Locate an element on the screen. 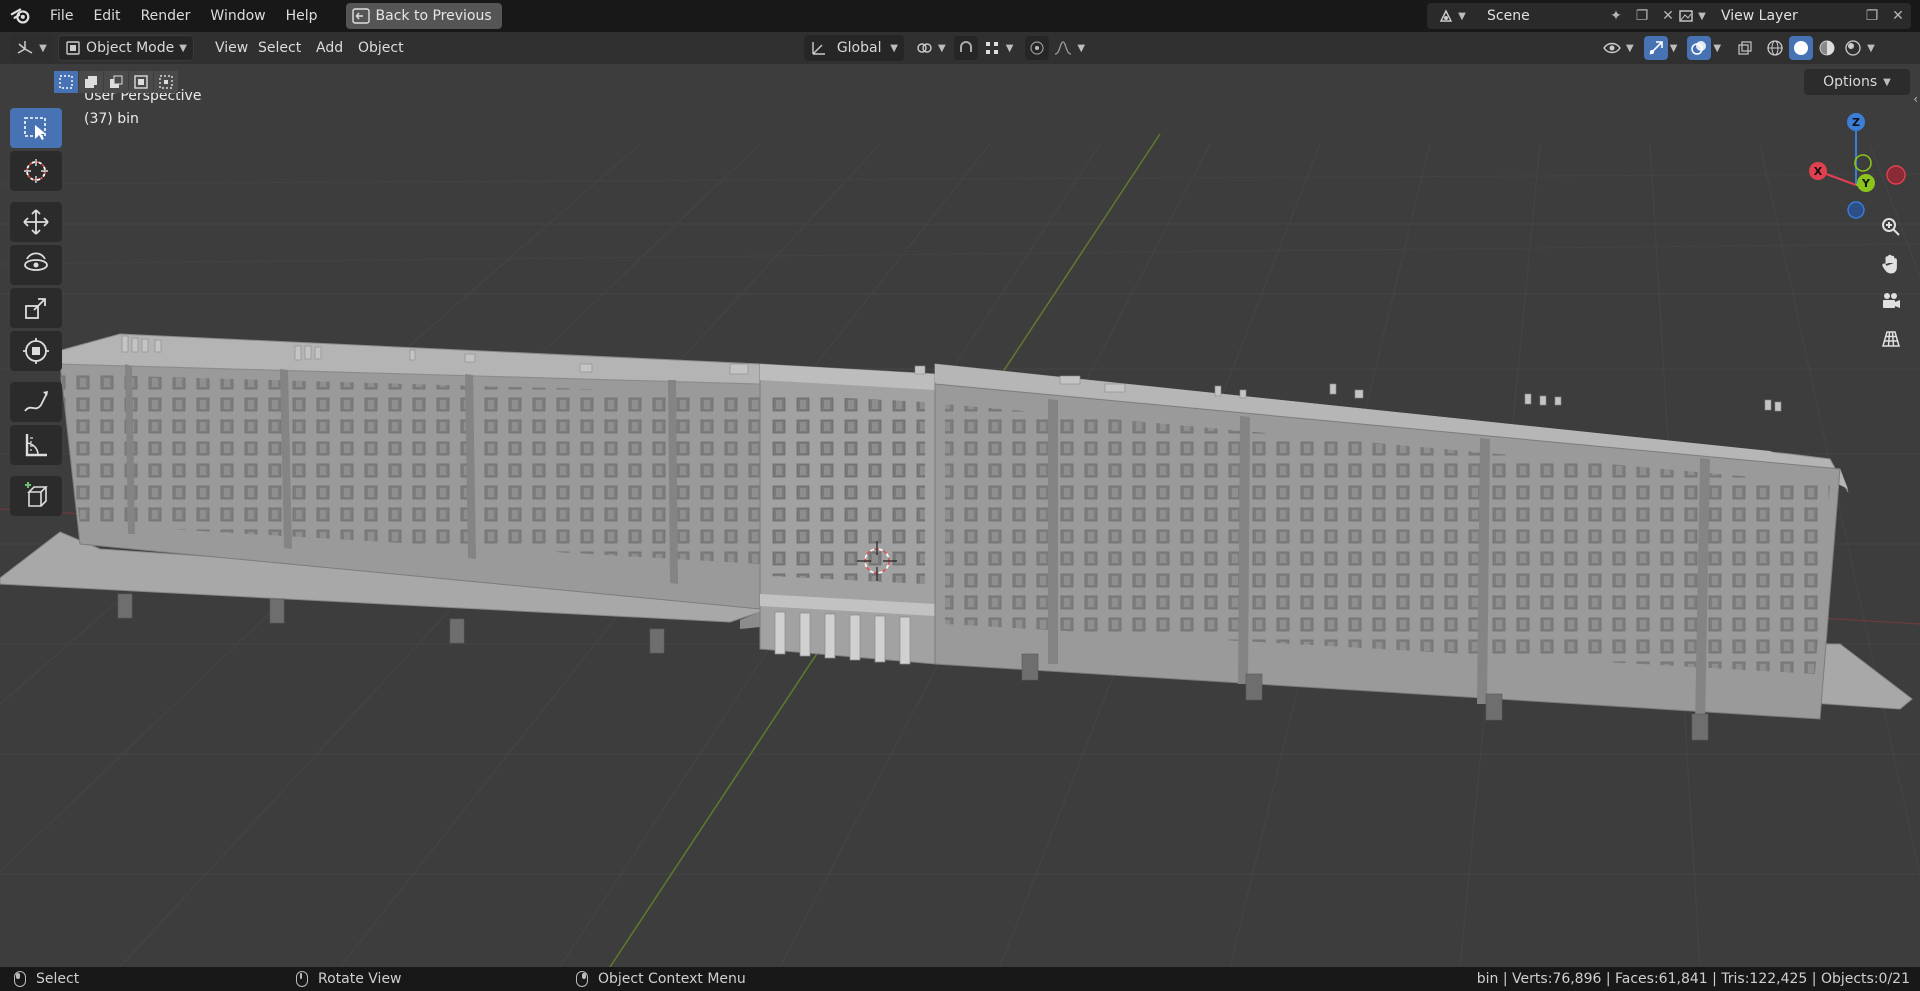 The height and width of the screenshot is (991, 1920). view-layer-icon is located at coordinates (1686, 16).